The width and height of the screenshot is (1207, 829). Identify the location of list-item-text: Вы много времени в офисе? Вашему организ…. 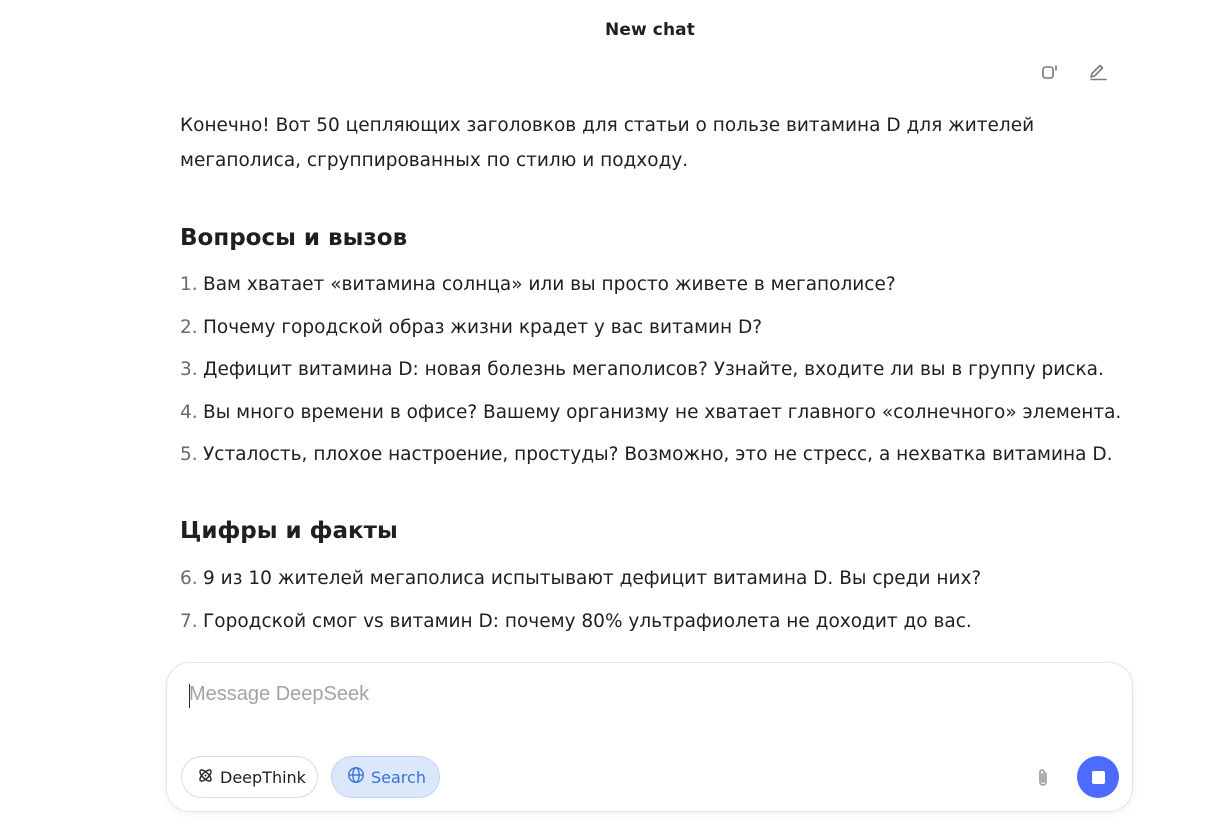
(662, 412).